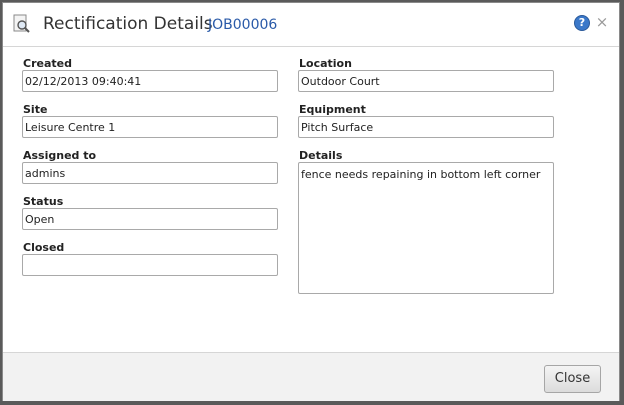 This screenshot has height=405, width=624. I want to click on magnifier-document-icon, so click(21, 23).